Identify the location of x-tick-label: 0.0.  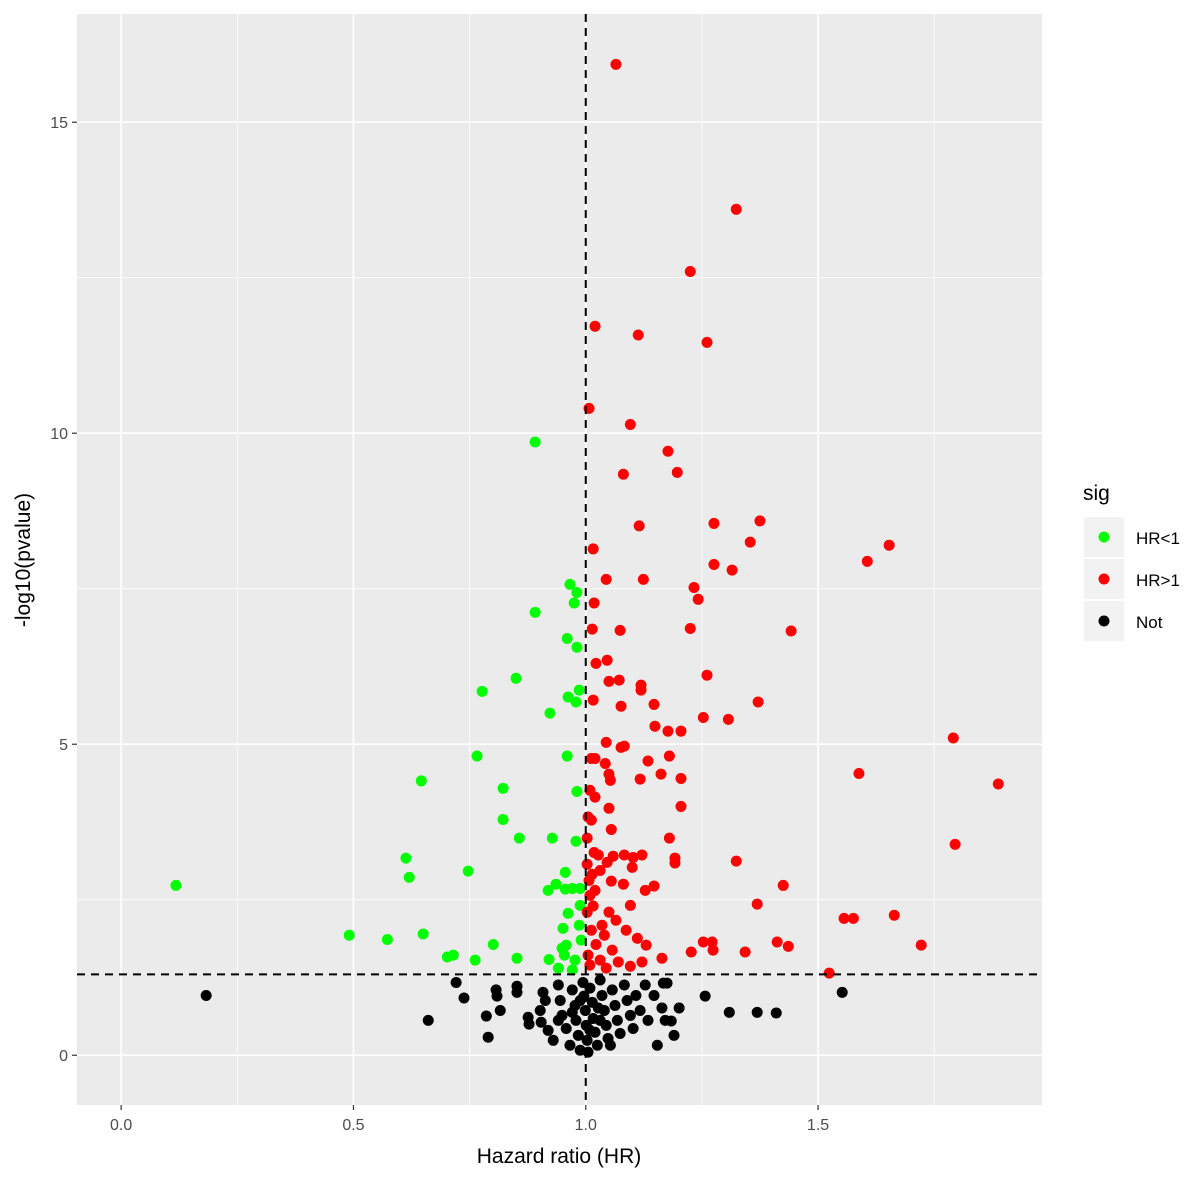
(121, 1125).